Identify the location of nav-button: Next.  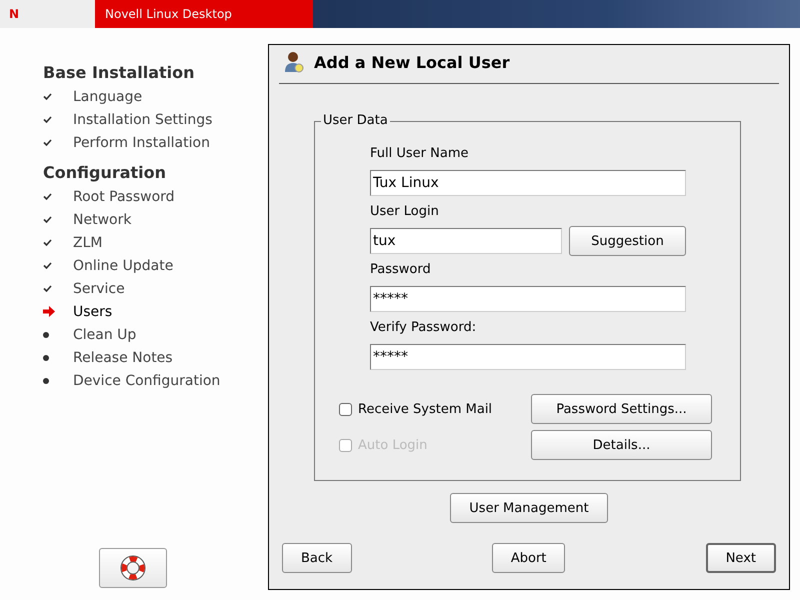
(741, 558).